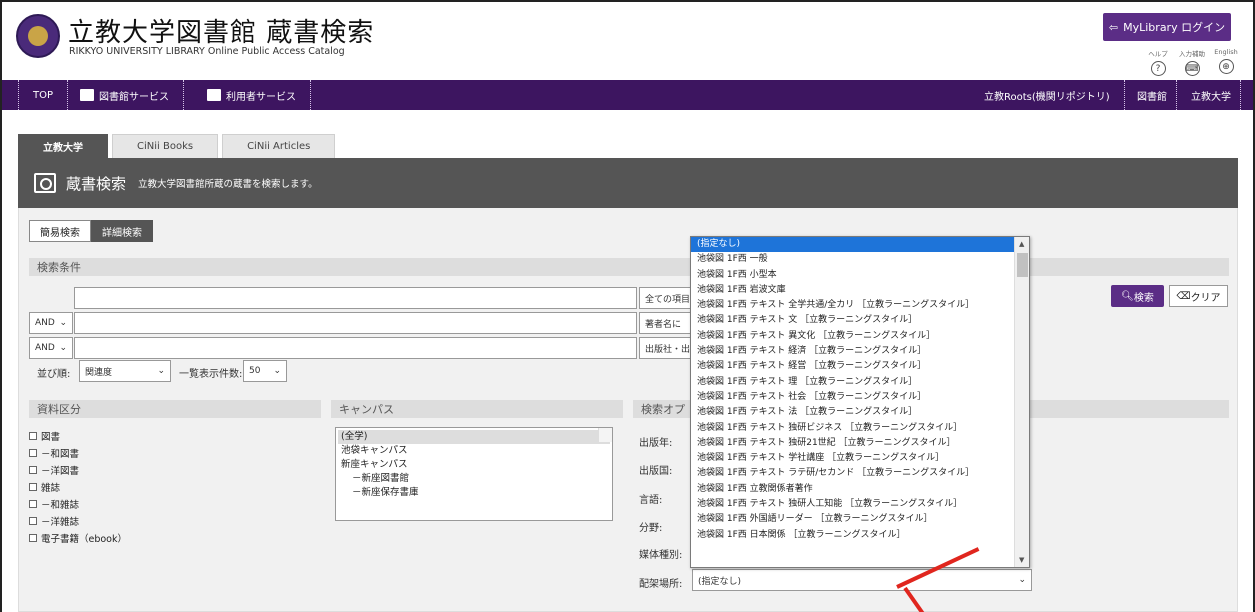 The width and height of the screenshot is (1255, 612). Describe the element at coordinates (853, 320) in the screenshot. I see `dropdown-option: 池袋図 1F西 テキスト 文 ［立教ラーニングスタイル］` at that location.